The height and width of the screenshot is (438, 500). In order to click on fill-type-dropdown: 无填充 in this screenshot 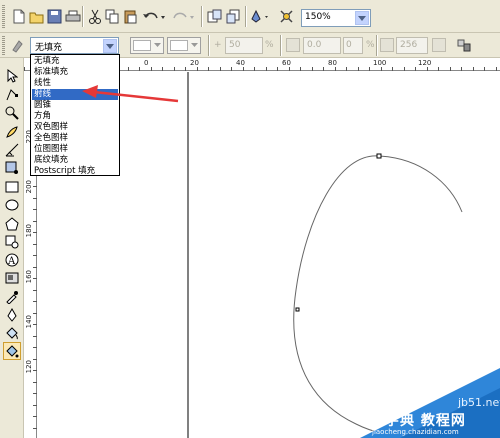, I will do `click(74, 45)`.